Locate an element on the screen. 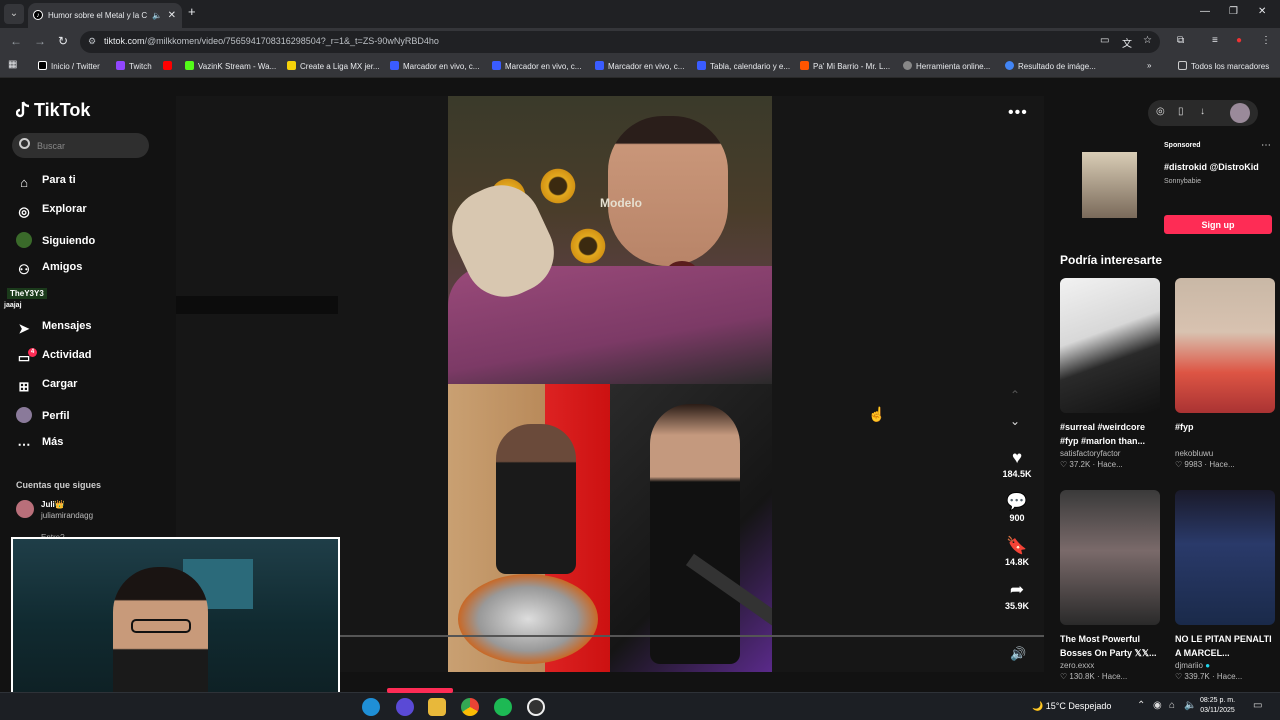  previous-video-icon: ⌃ is located at coordinates (1015, 395).